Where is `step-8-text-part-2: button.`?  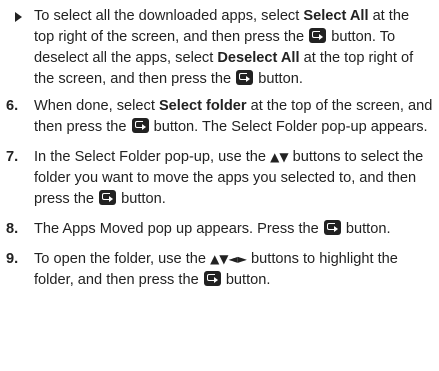
step-8-text-part-2: button. is located at coordinates (366, 229).